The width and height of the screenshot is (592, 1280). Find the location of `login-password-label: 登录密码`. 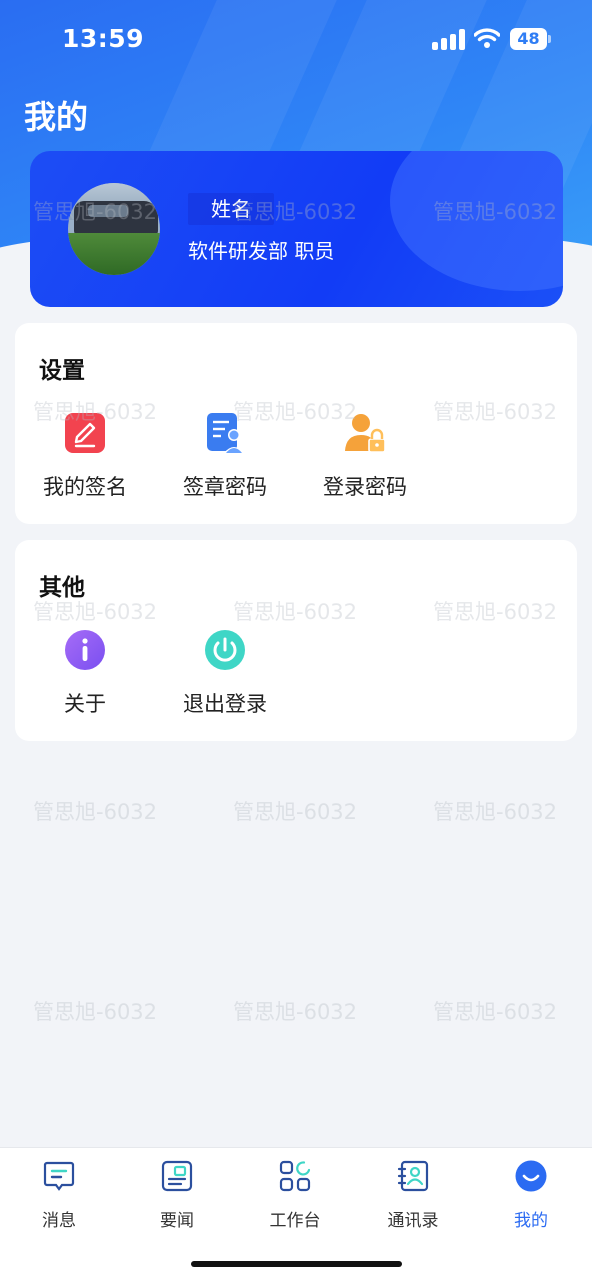

login-password-label: 登录密码 is located at coordinates (365, 487).